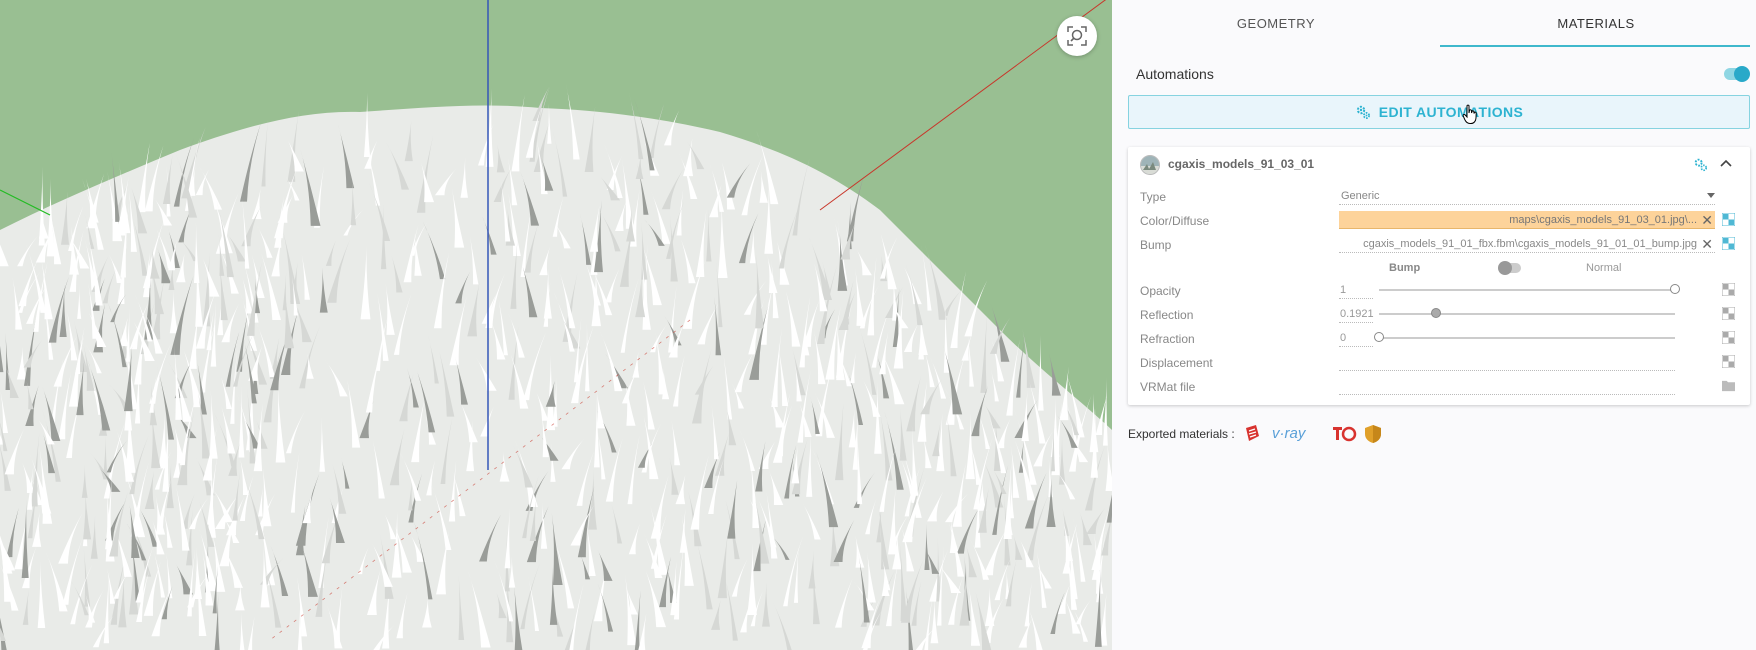 The width and height of the screenshot is (1756, 650). What do you see at coordinates (1443, 75) in the screenshot?
I see `automations-row: Automations` at bounding box center [1443, 75].